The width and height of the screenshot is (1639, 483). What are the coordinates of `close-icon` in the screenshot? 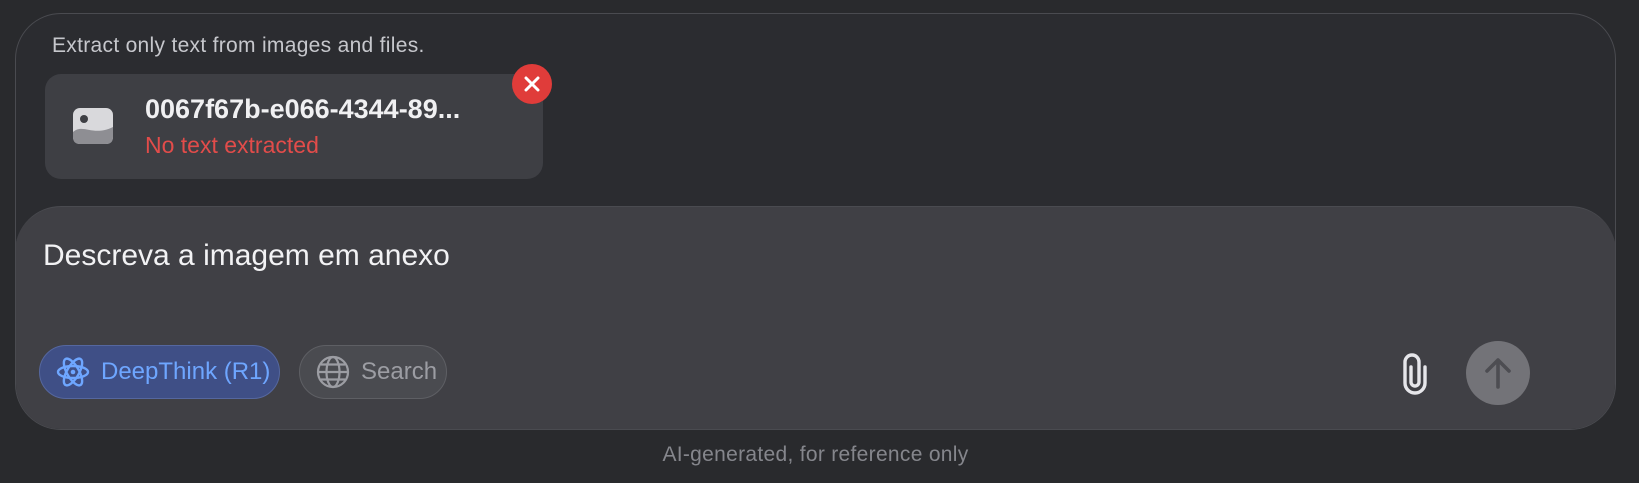 It's located at (532, 84).